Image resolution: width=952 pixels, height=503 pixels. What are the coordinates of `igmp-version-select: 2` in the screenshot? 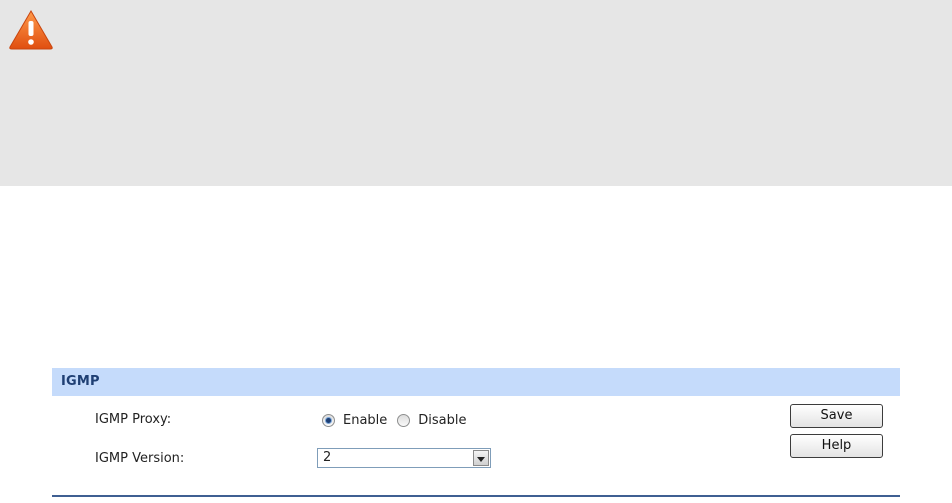 It's located at (404, 458).